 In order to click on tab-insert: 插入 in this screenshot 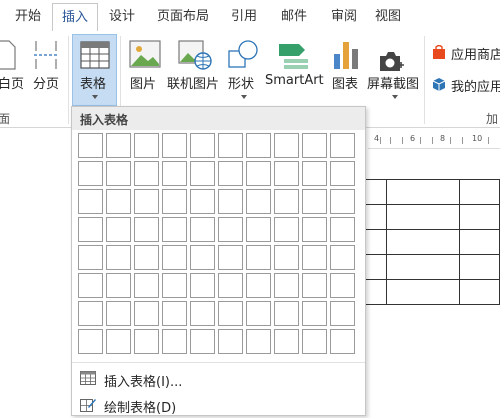, I will do `click(75, 17)`.